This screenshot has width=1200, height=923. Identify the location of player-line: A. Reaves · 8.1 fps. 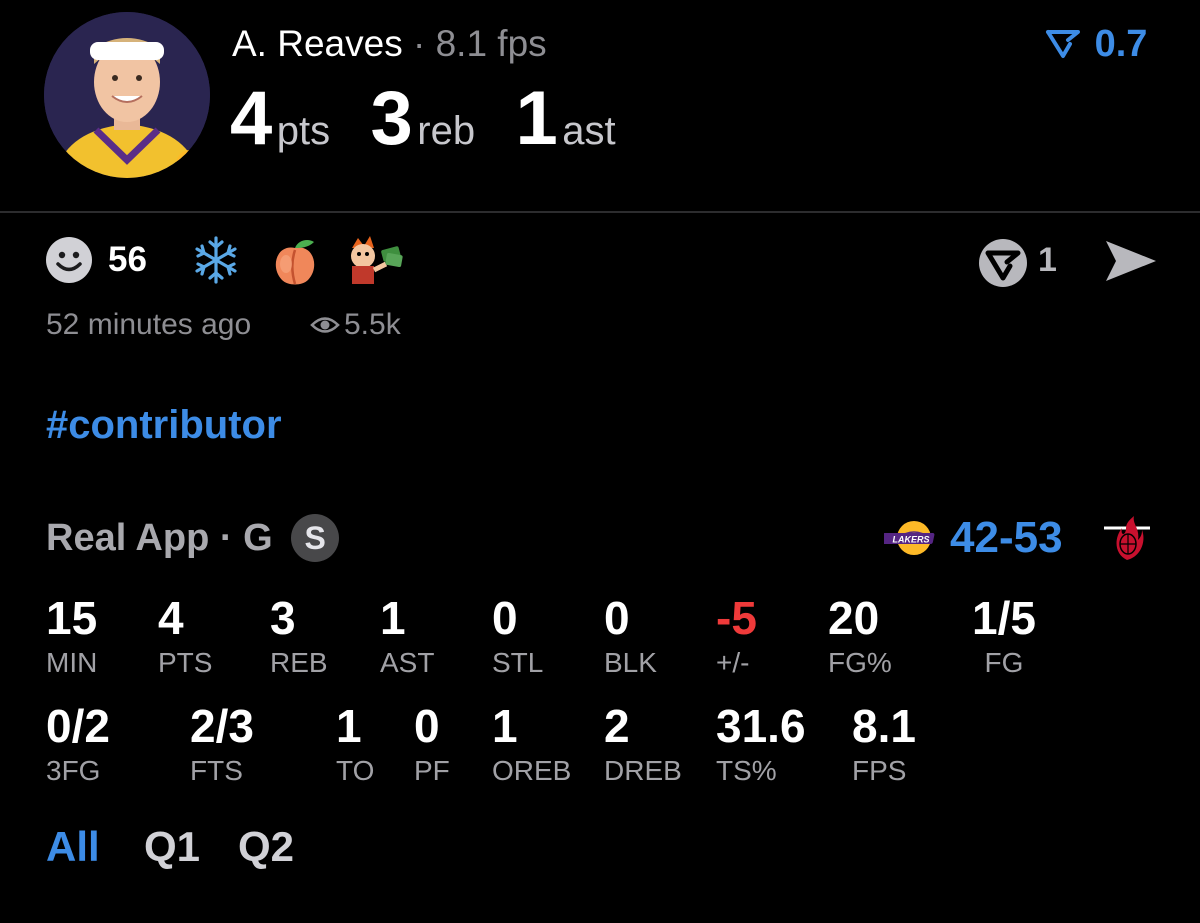
(389, 44).